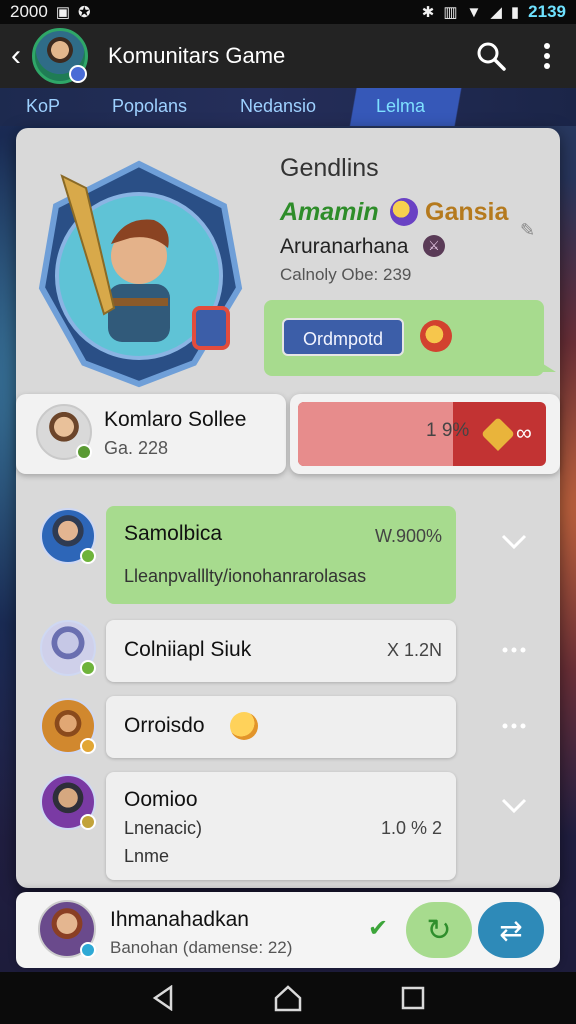  Describe the element at coordinates (63, 12) in the screenshot. I see `gallery-icon: ▣` at that location.